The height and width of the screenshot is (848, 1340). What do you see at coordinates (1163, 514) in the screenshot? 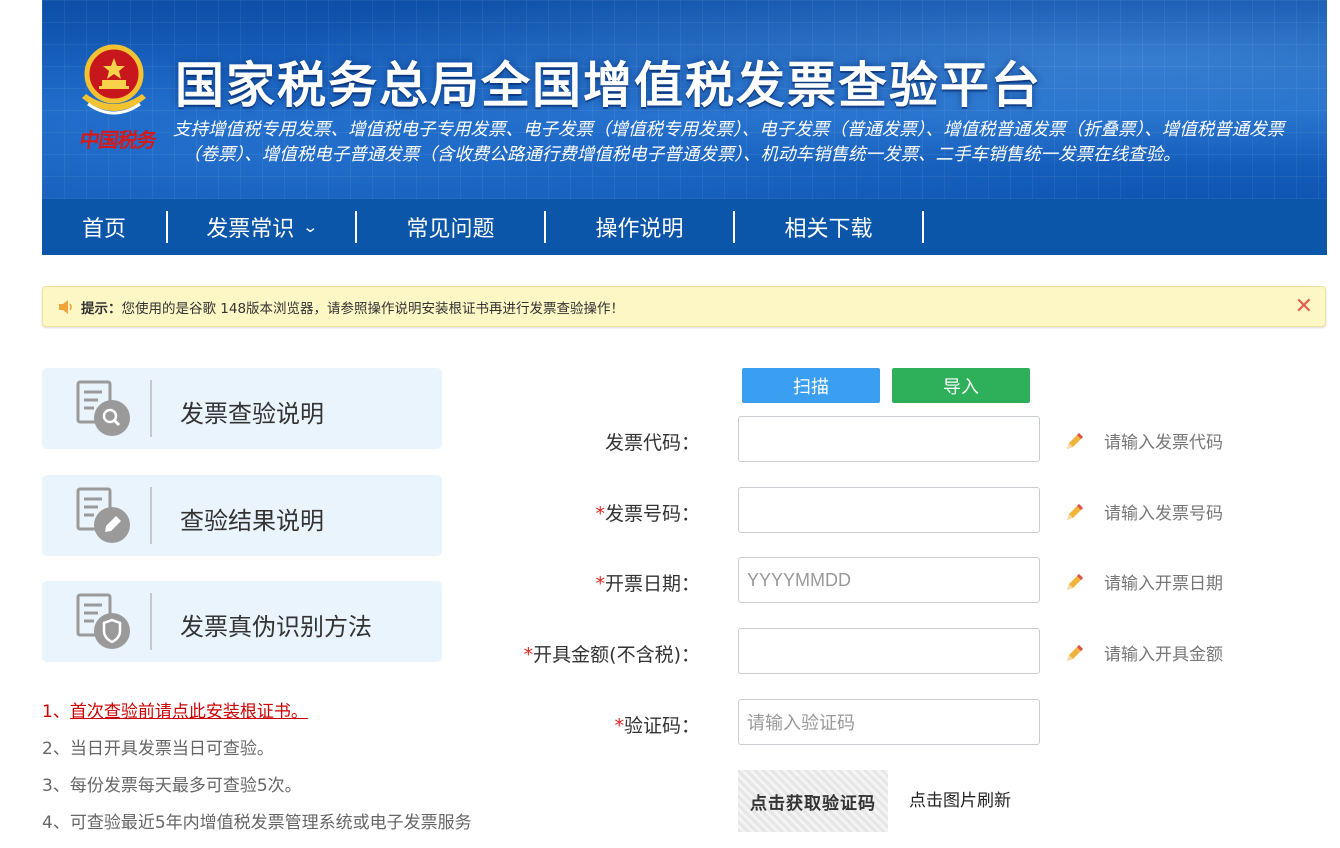
I see `hint-text: 请输入发票号码` at bounding box center [1163, 514].